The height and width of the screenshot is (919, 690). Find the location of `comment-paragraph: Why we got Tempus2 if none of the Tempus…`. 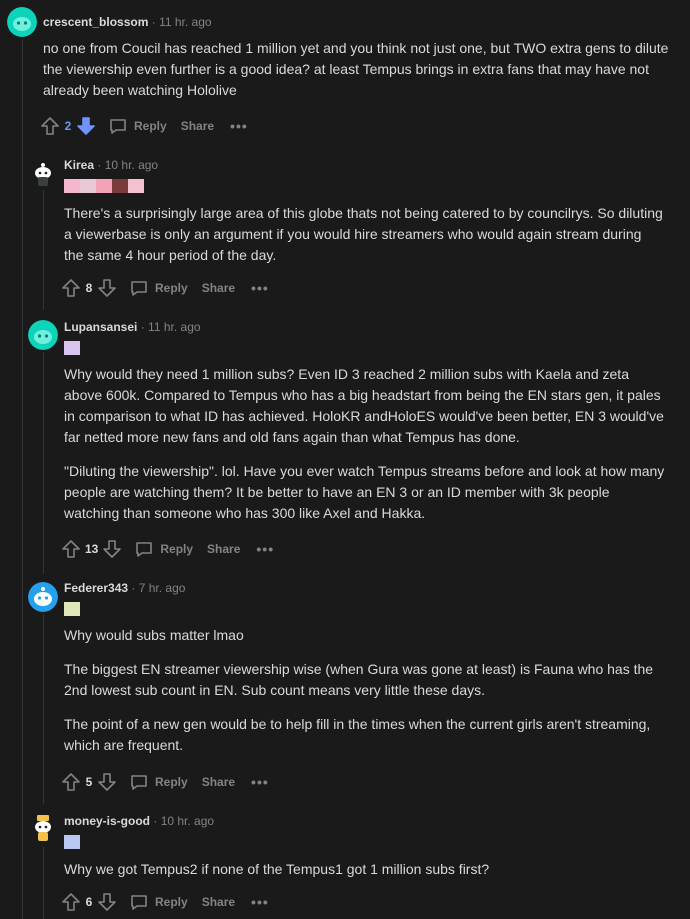

comment-paragraph: Why we got Tempus2 if none of the Tempus… is located at coordinates (277, 869).